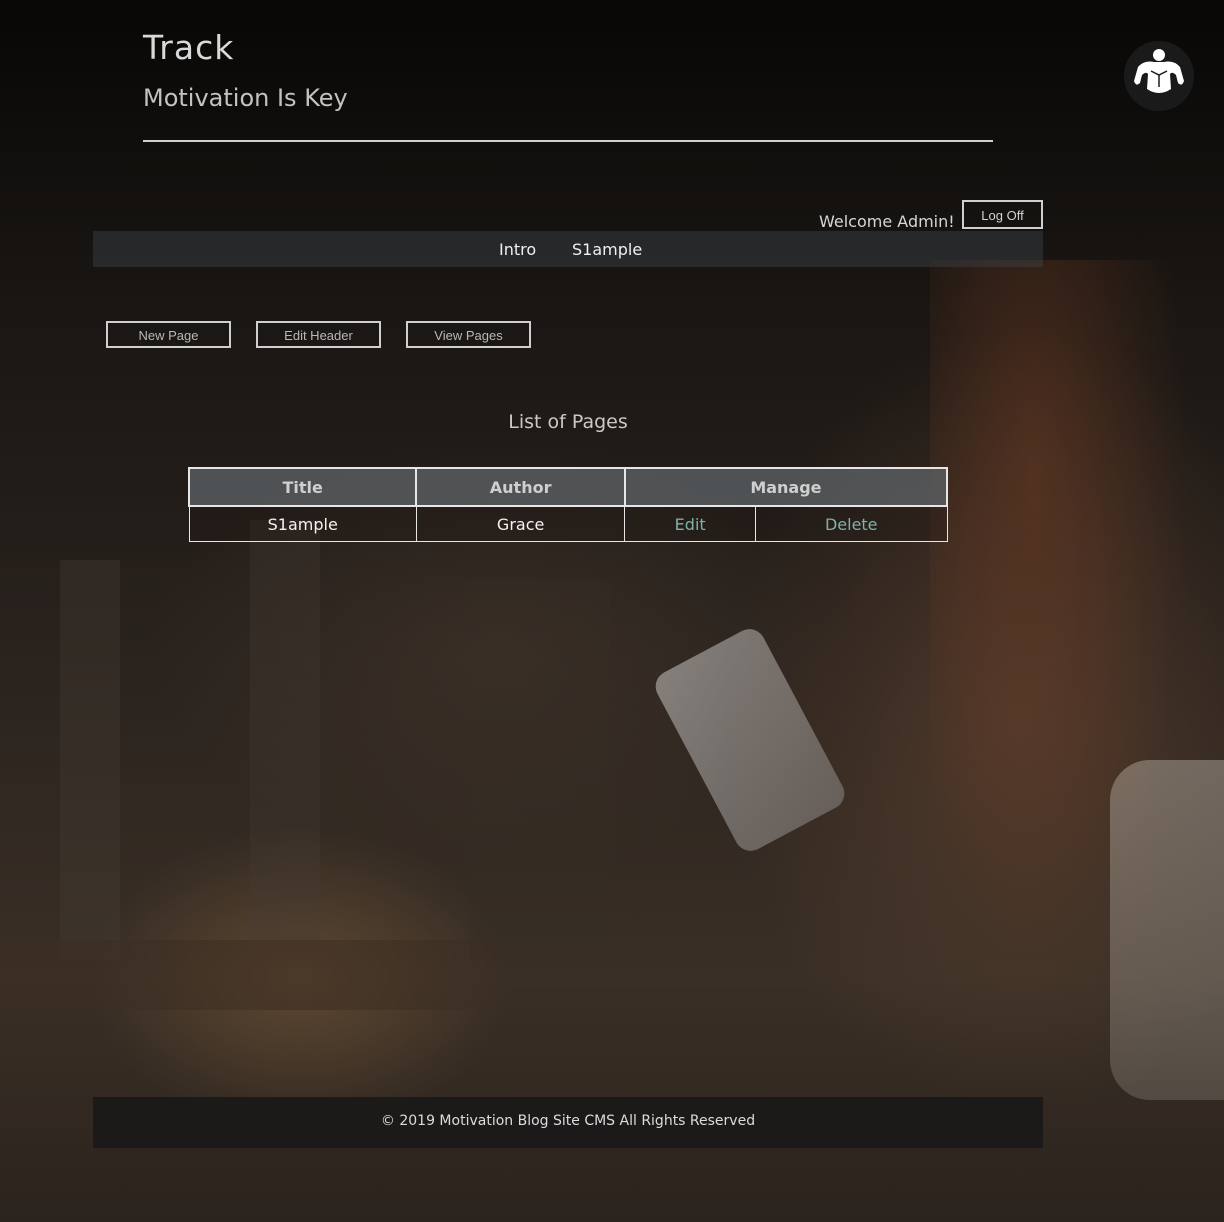 The width and height of the screenshot is (1224, 1222). Describe the element at coordinates (520, 487) in the screenshot. I see `column-header-author: Author` at that location.